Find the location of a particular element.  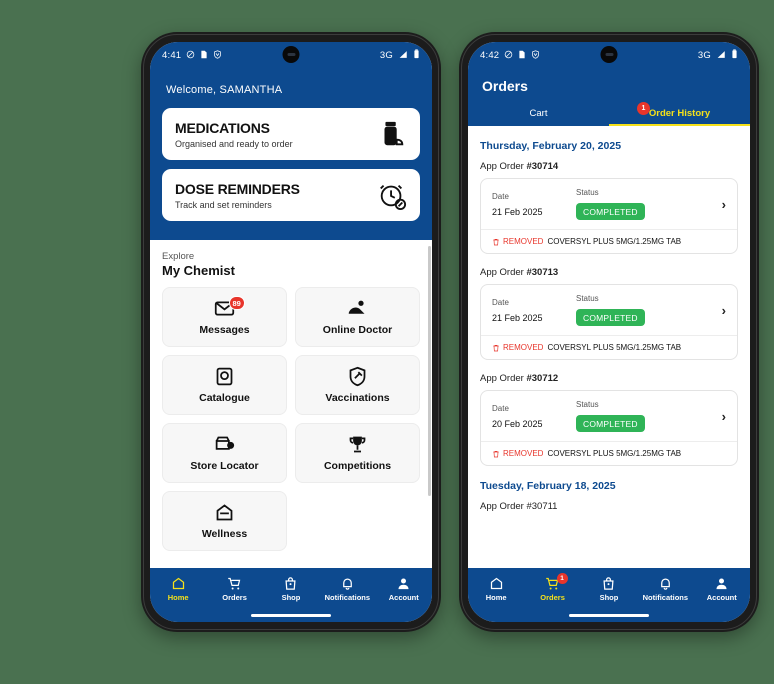

removed-label: REMOVED is located at coordinates (523, 453).